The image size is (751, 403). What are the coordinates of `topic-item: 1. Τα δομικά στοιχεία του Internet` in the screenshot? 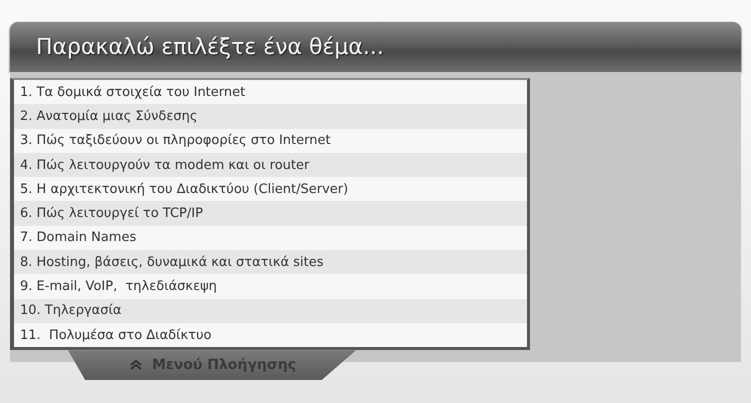 It's located at (270, 92).